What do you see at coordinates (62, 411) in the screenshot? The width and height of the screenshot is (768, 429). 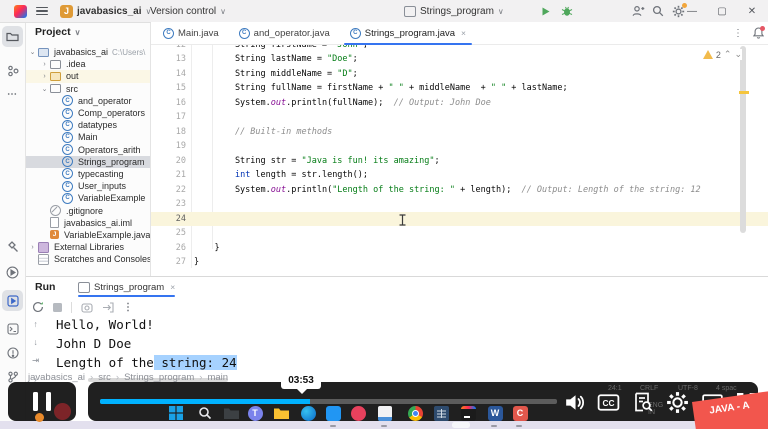 I see `taskbar-app-red-icon` at bounding box center [62, 411].